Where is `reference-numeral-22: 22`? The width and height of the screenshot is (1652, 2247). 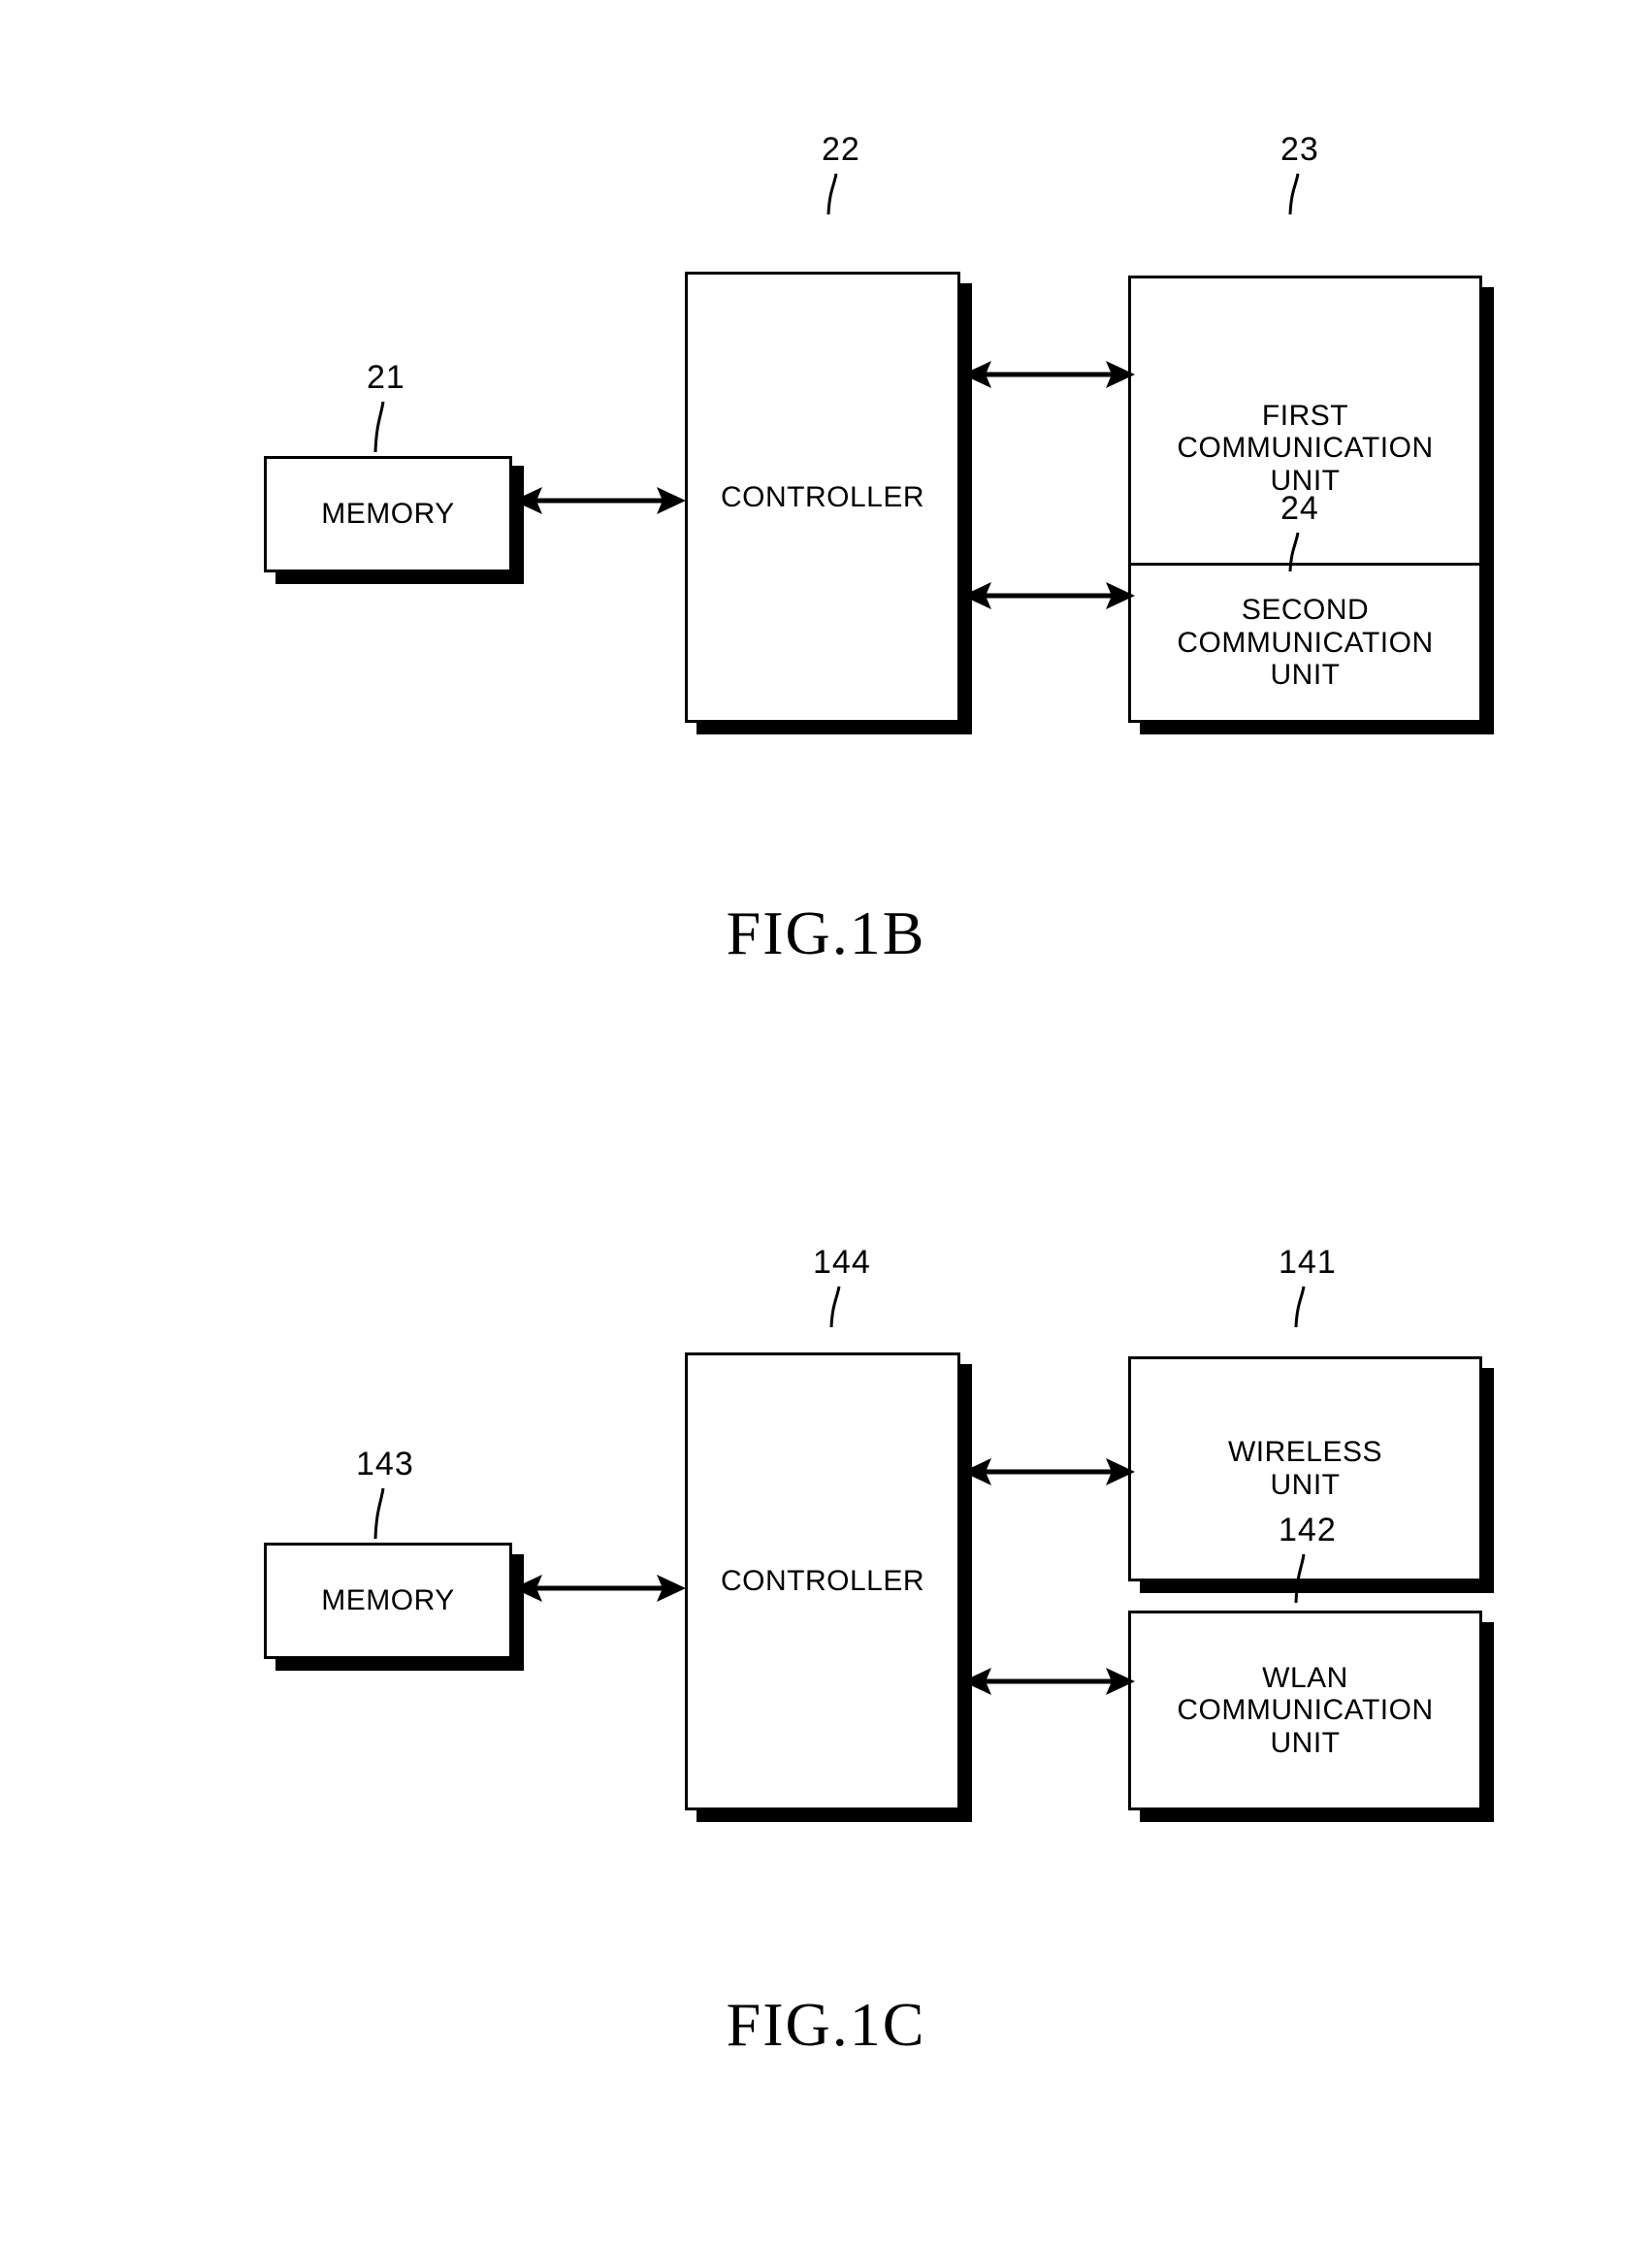 reference-numeral-22: 22 is located at coordinates (841, 149).